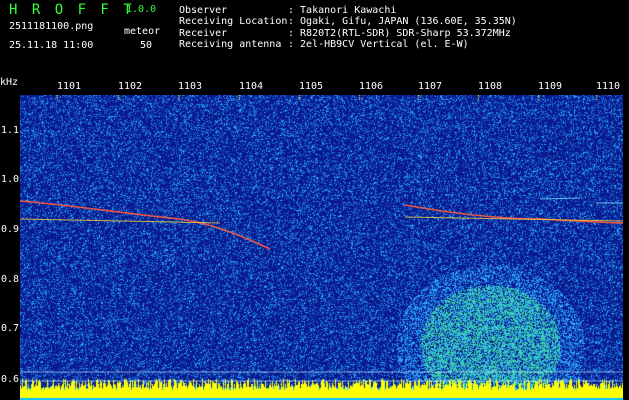  Describe the element at coordinates (402, 21) in the screenshot. I see `station-value-location: : Ogaki, Gifu, JAPAN (136.60E, 35.35N)` at that location.